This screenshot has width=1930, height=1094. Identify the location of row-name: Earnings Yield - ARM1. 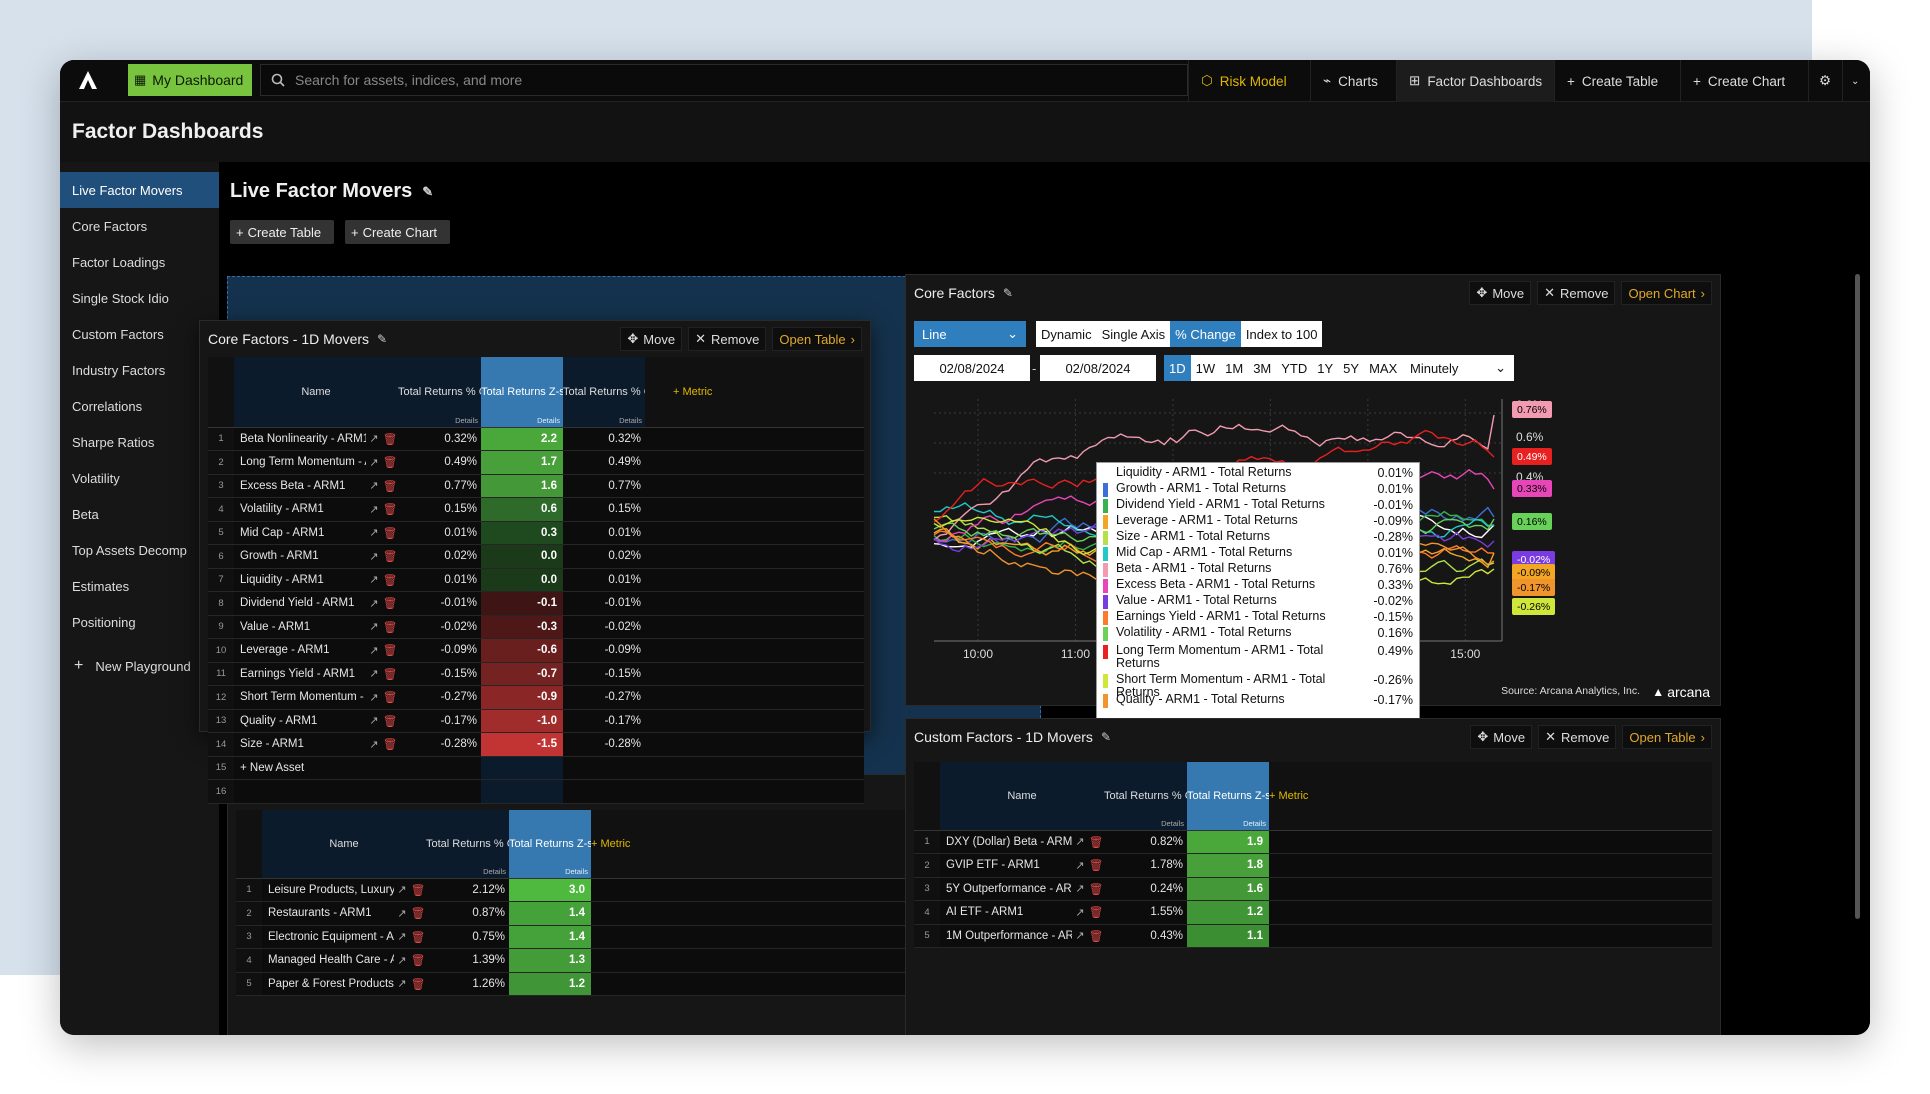
(300, 674).